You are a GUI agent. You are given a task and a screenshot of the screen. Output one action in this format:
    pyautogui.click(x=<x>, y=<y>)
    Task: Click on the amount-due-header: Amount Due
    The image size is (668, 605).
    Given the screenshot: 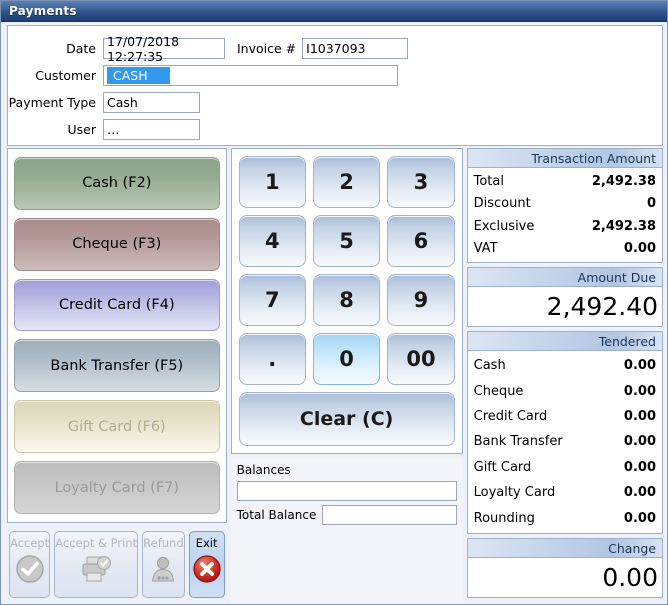 What is the action you would take?
    pyautogui.click(x=564, y=277)
    